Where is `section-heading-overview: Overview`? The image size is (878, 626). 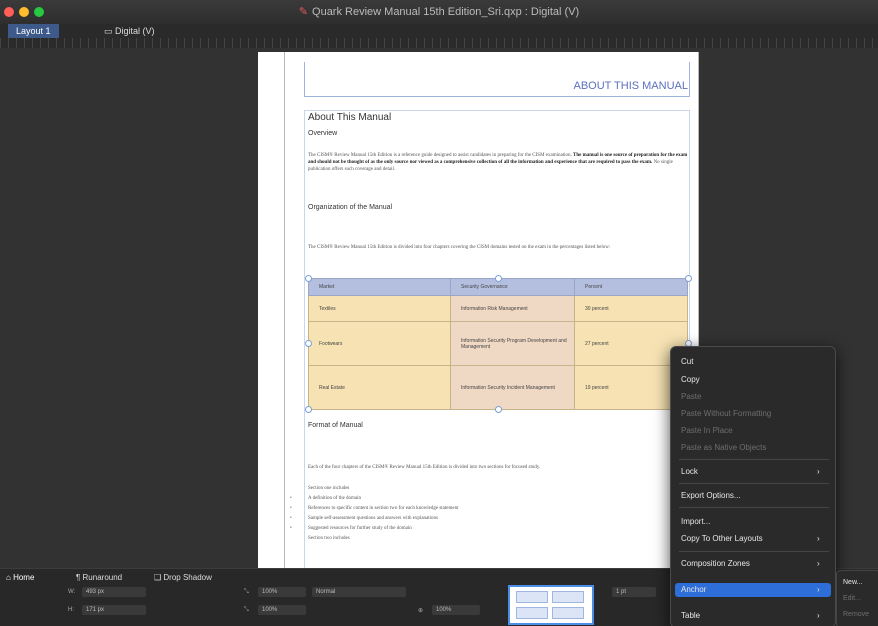
section-heading-overview: Overview is located at coordinates (323, 133).